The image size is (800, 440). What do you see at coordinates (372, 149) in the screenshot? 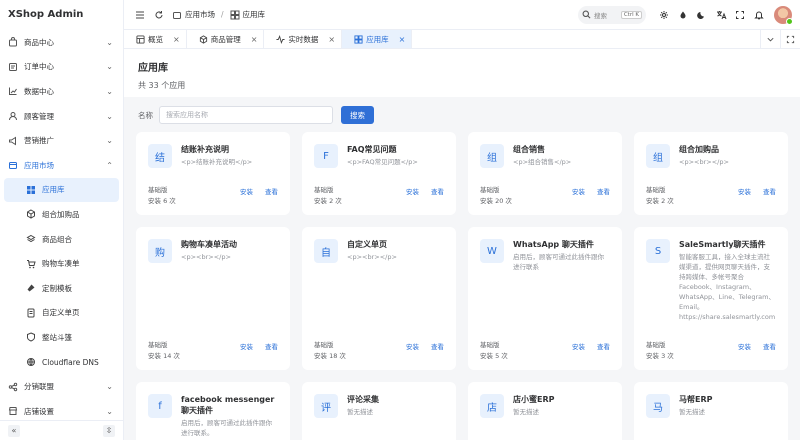
I see `app-name: FAQ常见问题` at bounding box center [372, 149].